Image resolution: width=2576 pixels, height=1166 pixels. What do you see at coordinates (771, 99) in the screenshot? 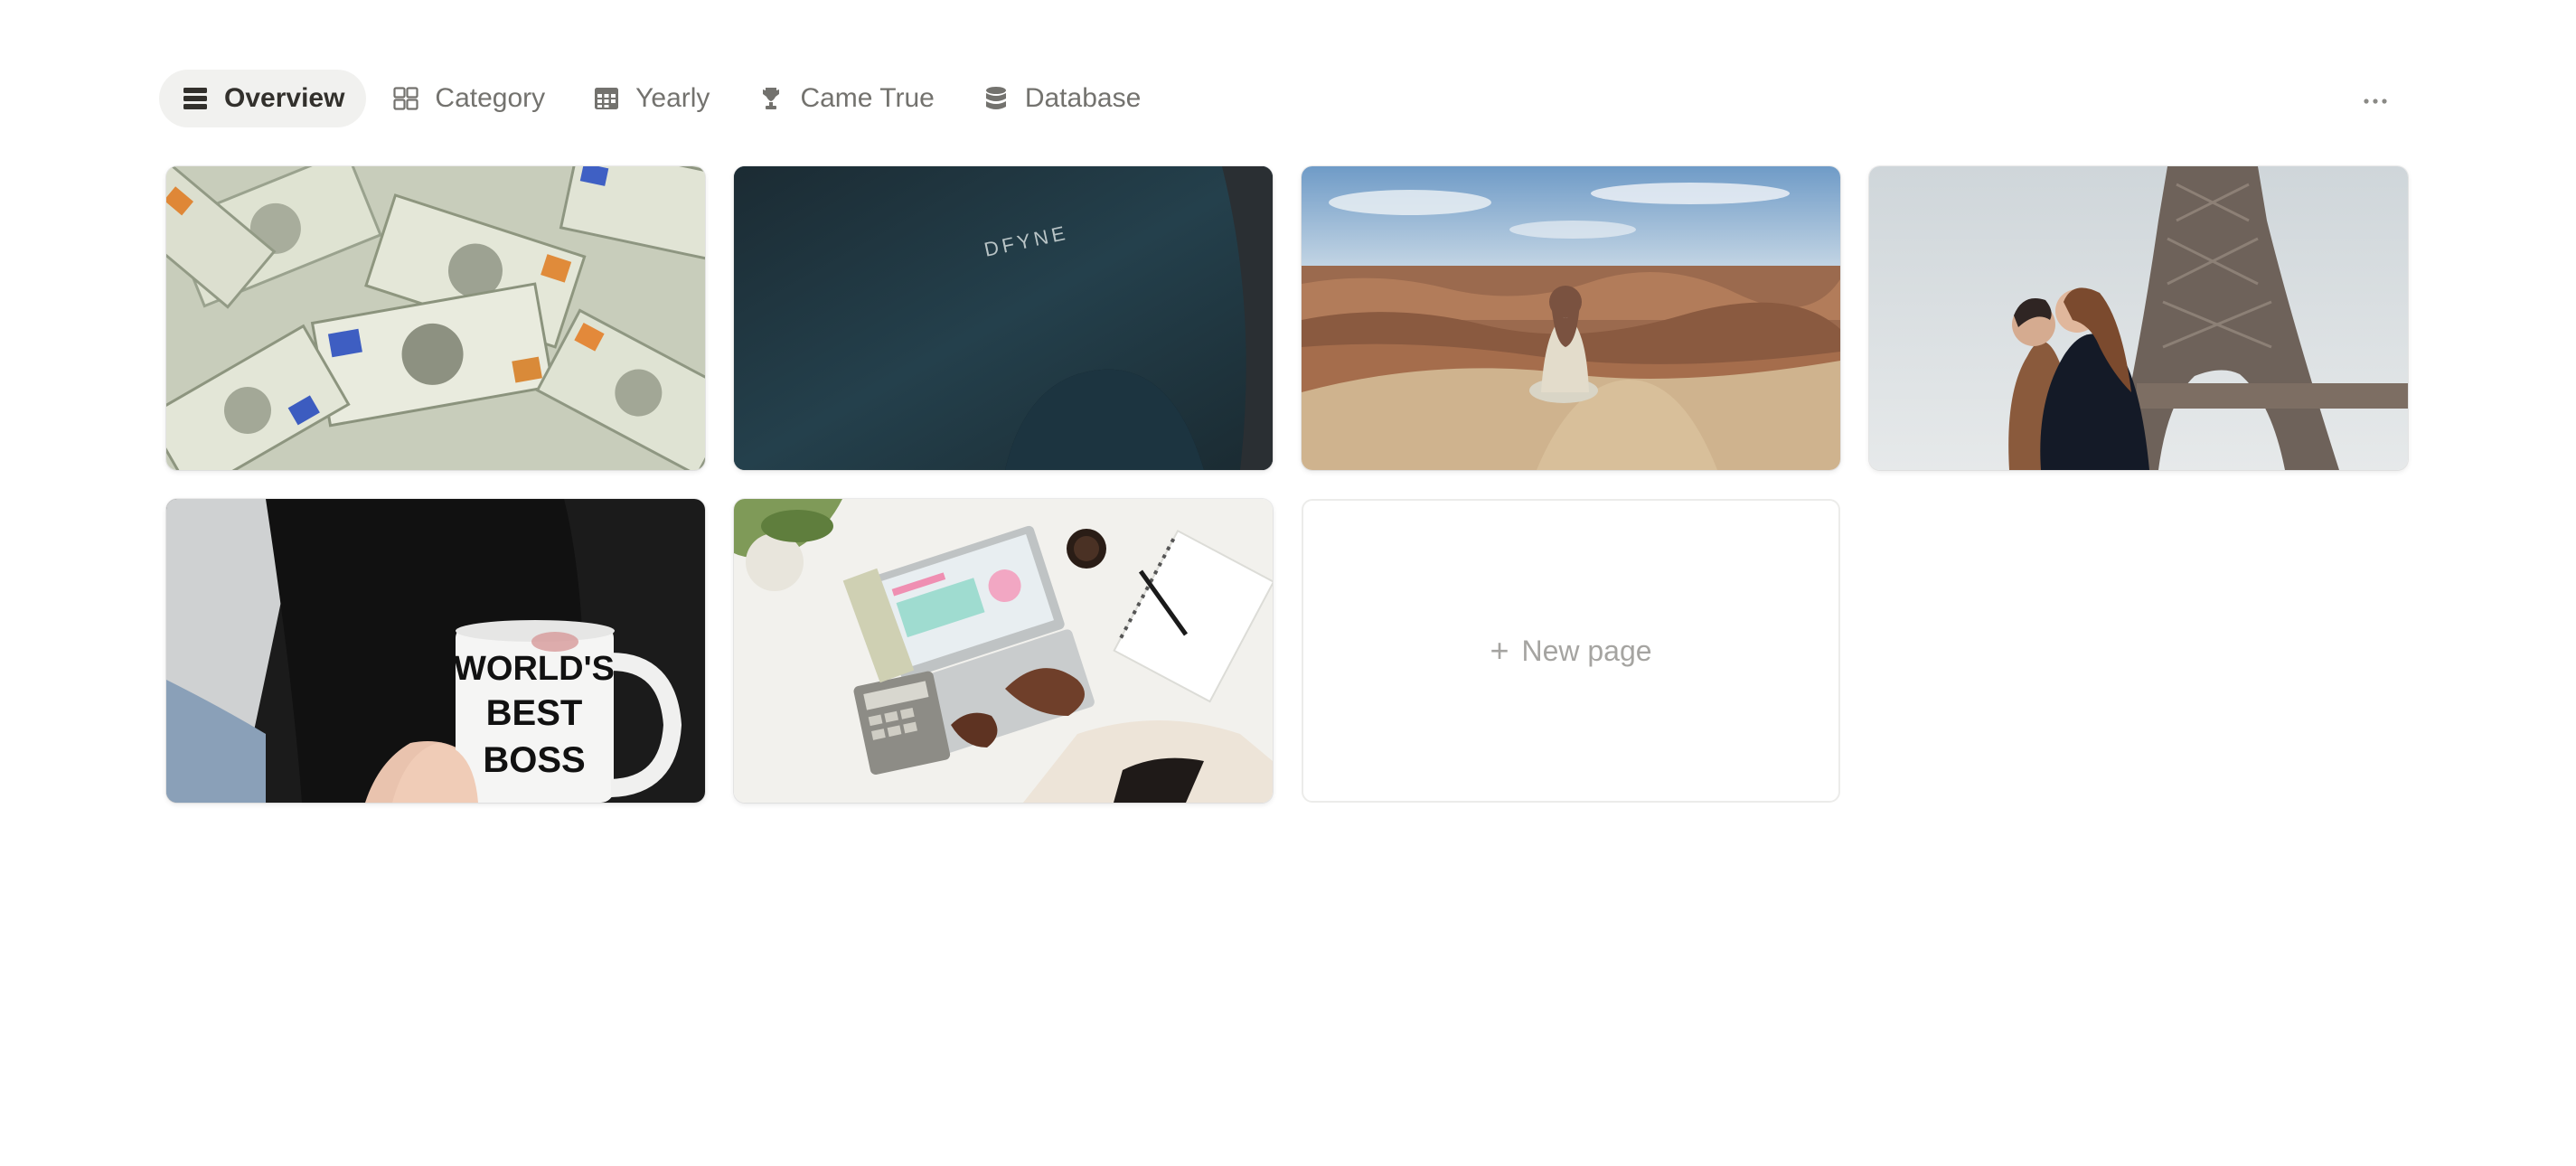
I see `trophy-icon` at bounding box center [771, 99].